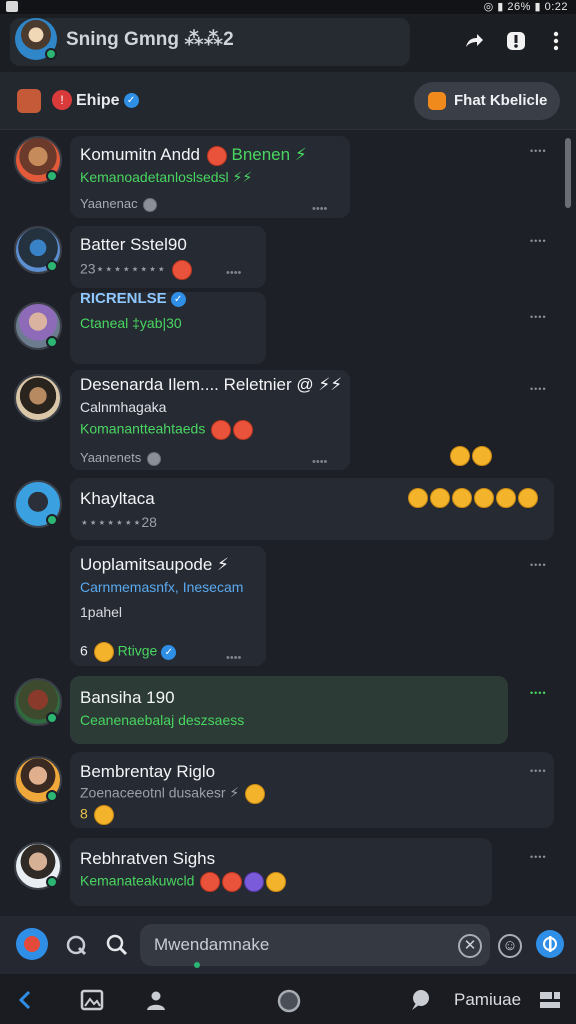 The width and height of the screenshot is (576, 1024). I want to click on status-bar: ◎ ▮ 26% ▮ 0:22, so click(288, 7).